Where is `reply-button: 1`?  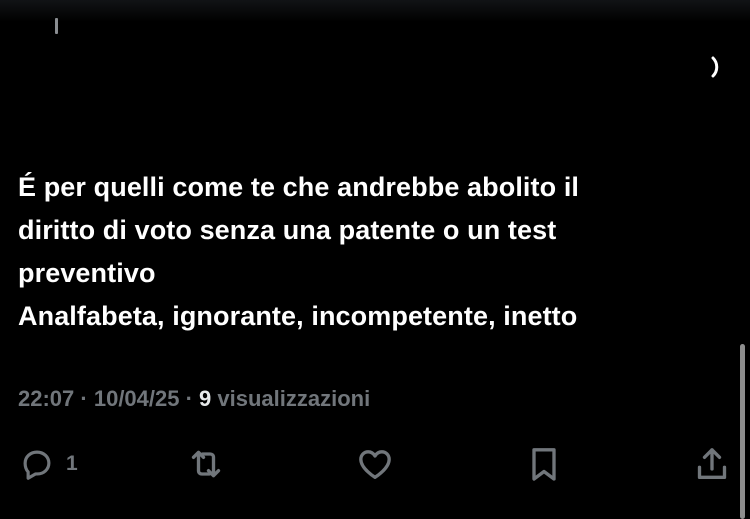 reply-button: 1 is located at coordinates (48, 464).